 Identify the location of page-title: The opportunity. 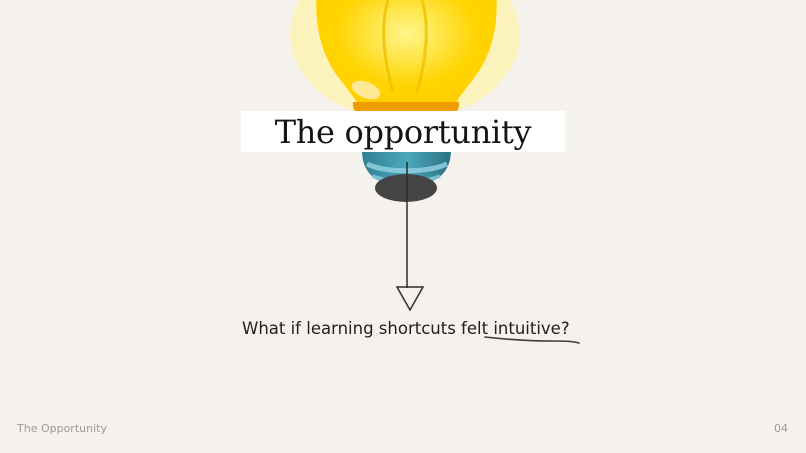
(403, 131).